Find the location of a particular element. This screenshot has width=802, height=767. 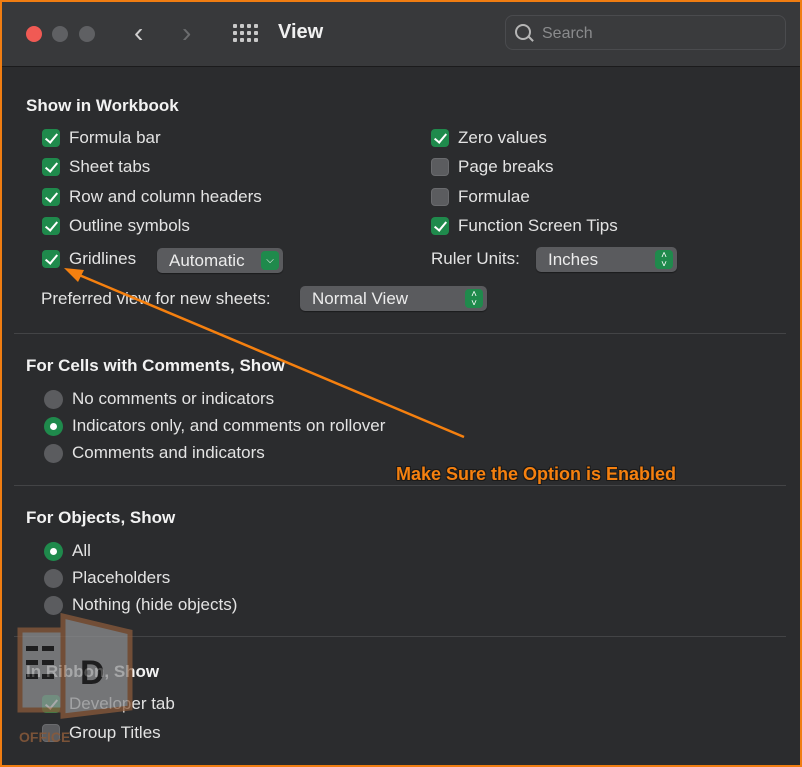

watermark-text: OFFICE is located at coordinates (45, 737).